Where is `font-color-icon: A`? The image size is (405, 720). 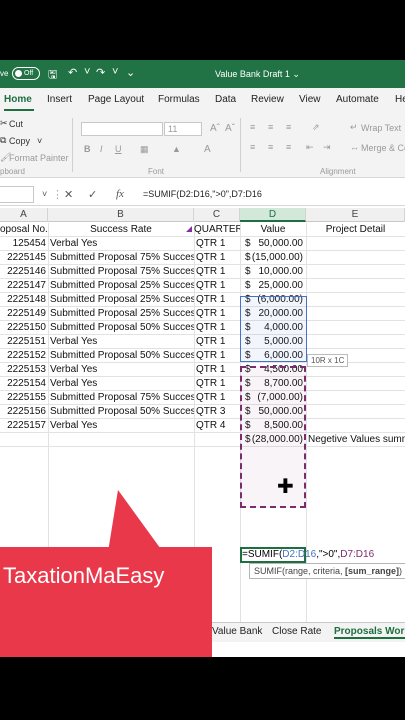 font-color-icon: A is located at coordinates (207, 149).